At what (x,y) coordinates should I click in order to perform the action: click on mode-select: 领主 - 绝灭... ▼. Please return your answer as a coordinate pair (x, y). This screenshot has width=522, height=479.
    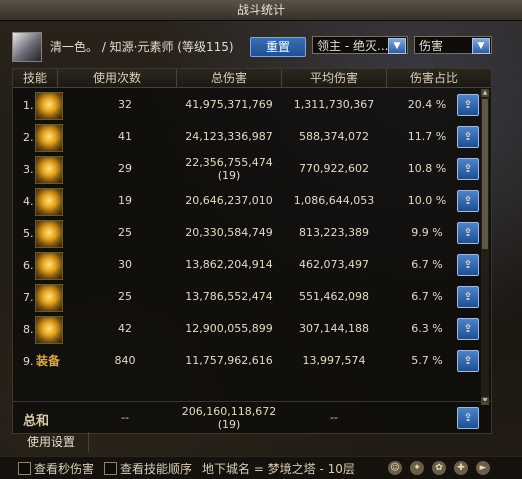
    Looking at the image, I should click on (360, 45).